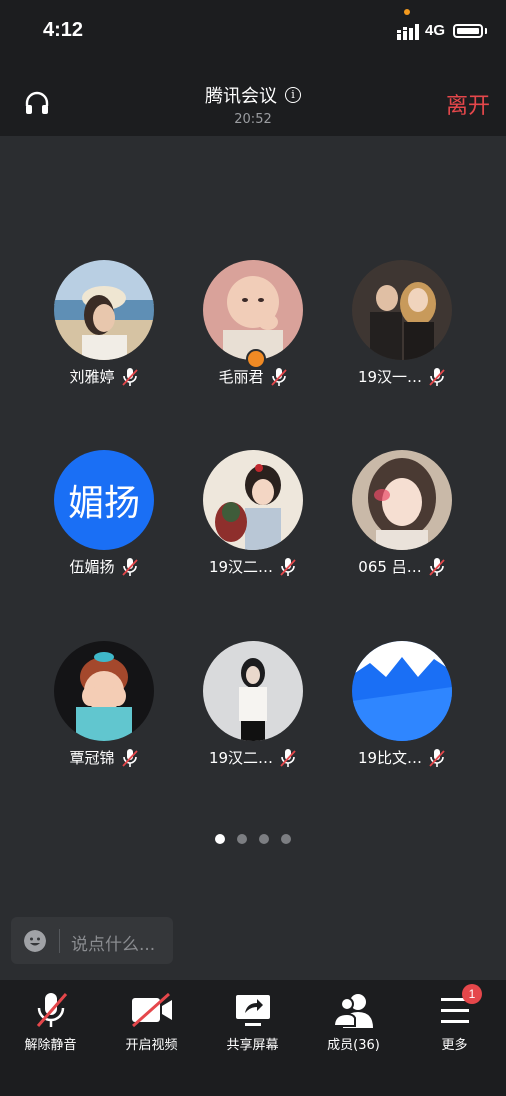  What do you see at coordinates (253, 119) in the screenshot?
I see `meeting-timer: 20:52` at bounding box center [253, 119].